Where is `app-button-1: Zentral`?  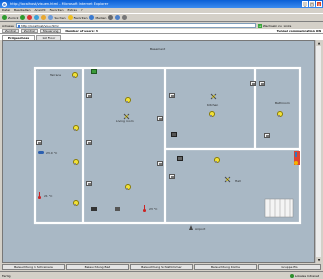 app-button-1: Zentral is located at coordinates (10, 31).